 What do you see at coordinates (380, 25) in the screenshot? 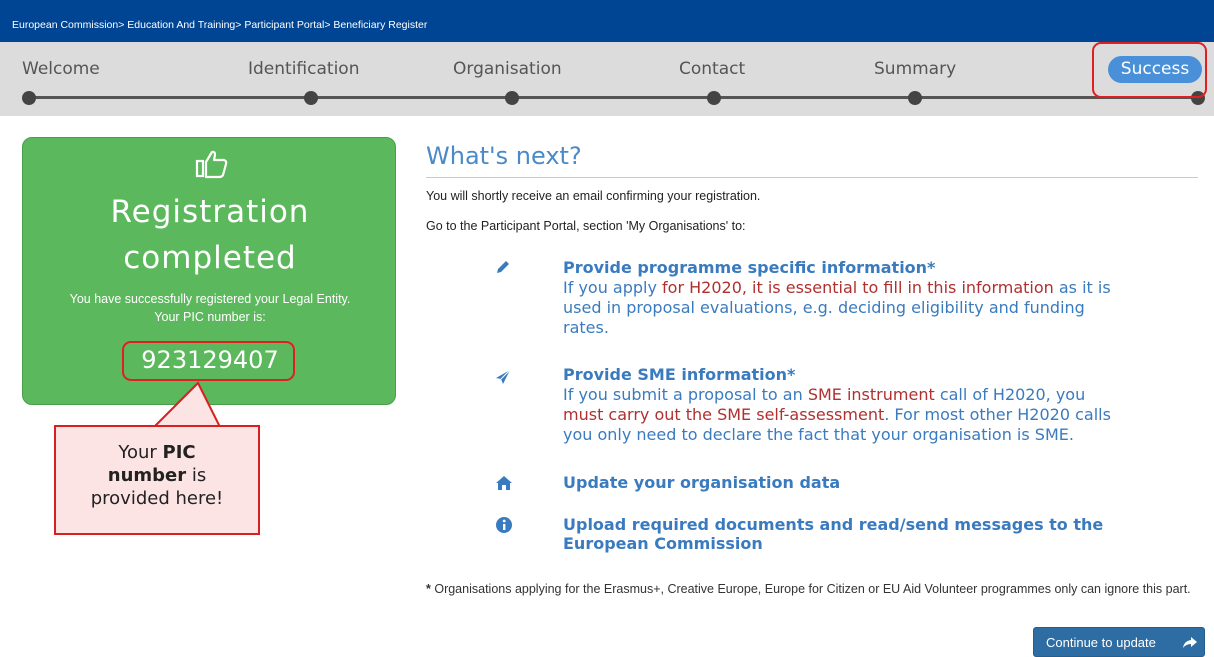
I see `breadcrumb-item-register: Beneficiary Register` at bounding box center [380, 25].